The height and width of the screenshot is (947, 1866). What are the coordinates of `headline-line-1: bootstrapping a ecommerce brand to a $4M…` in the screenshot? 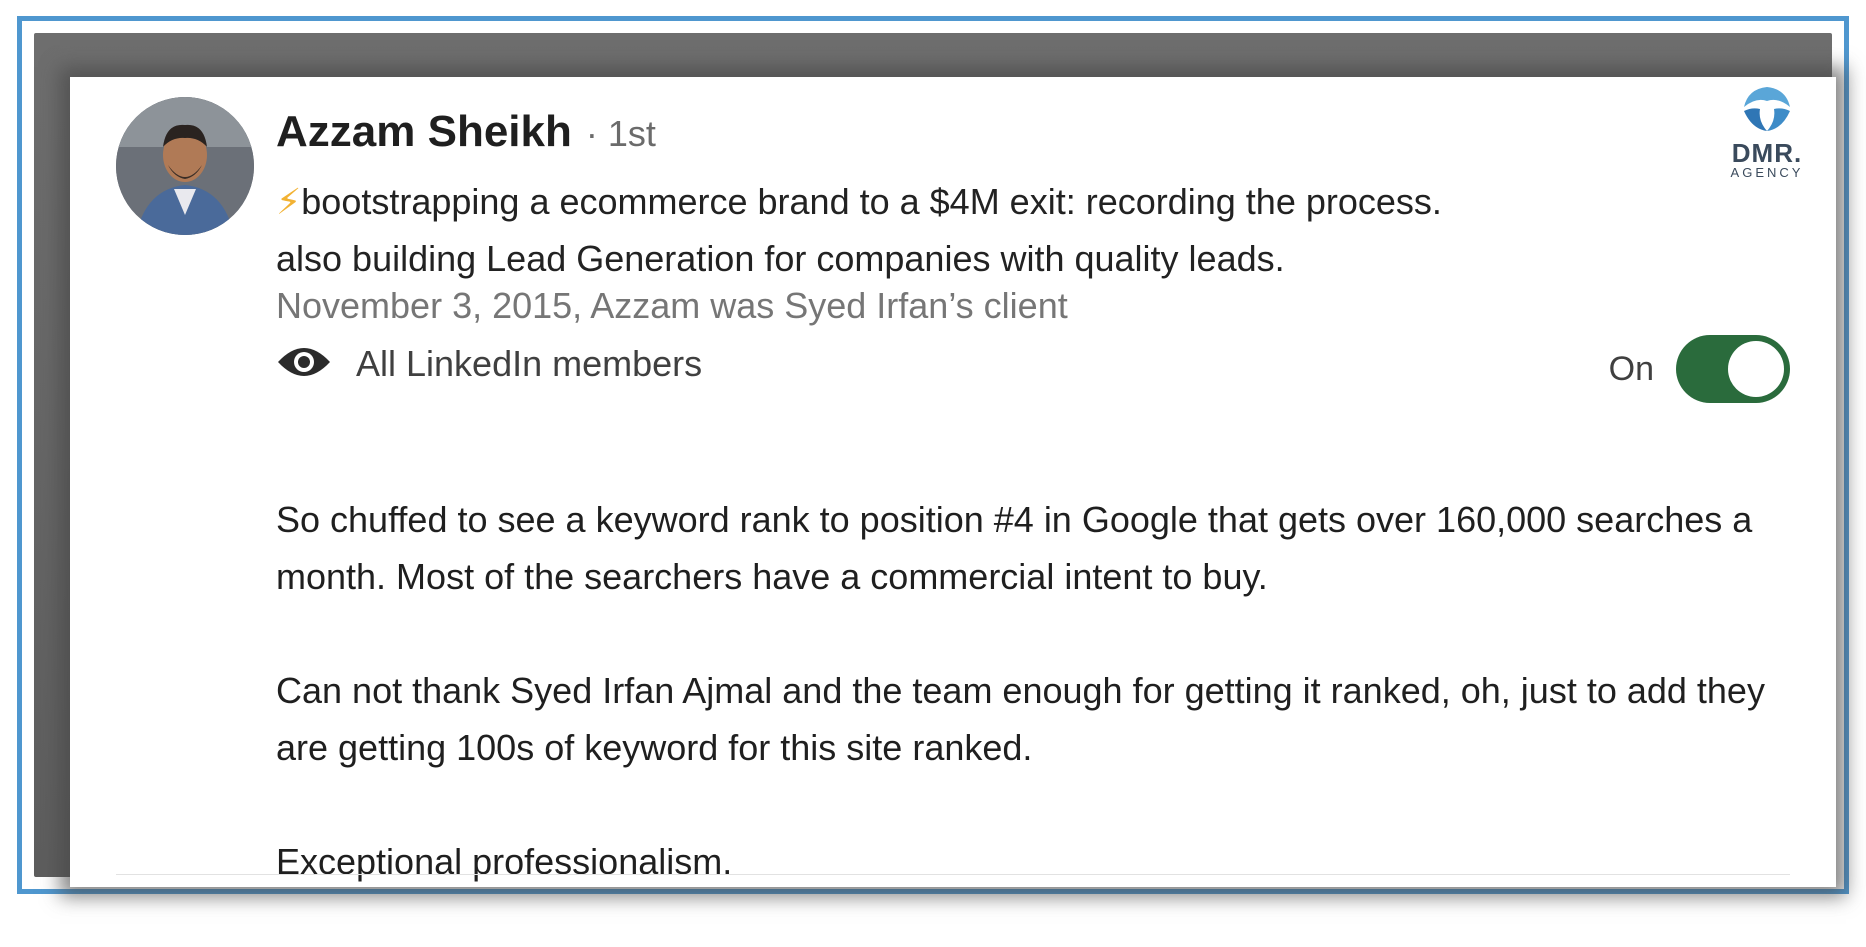 It's located at (871, 201).